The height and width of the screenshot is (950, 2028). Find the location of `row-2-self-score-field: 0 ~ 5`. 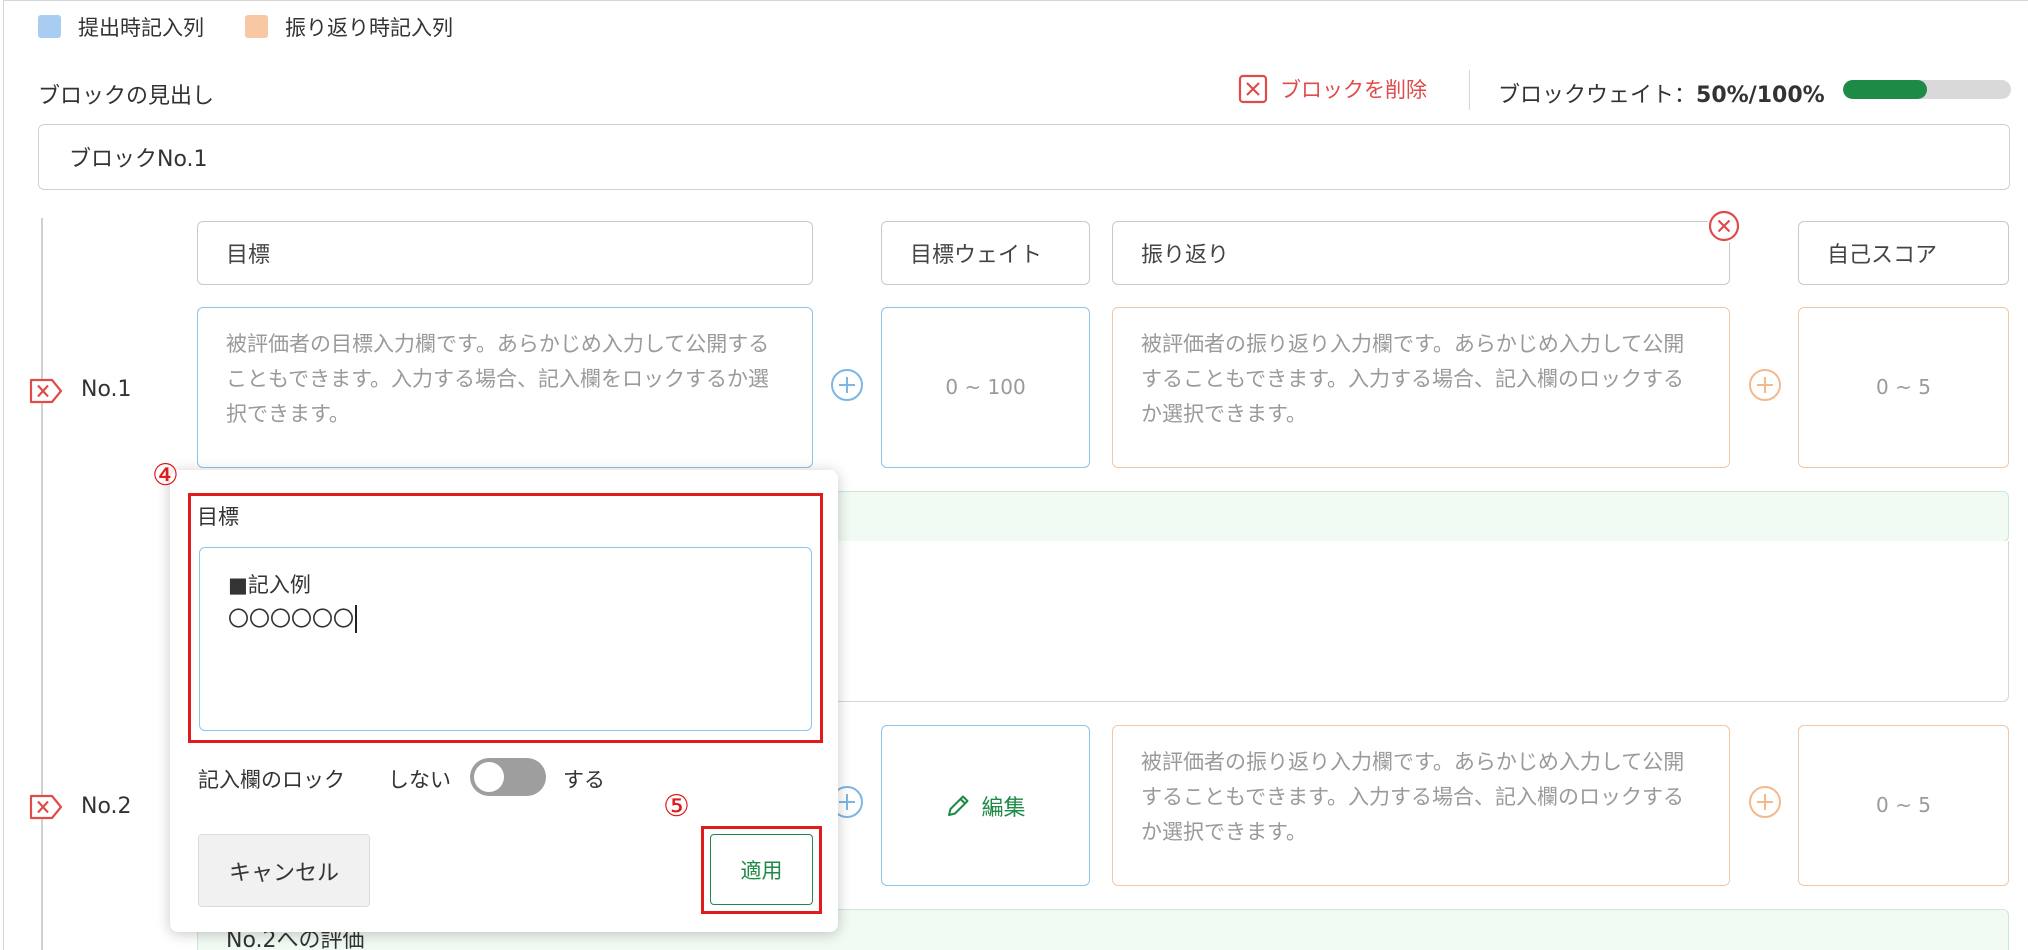

row-2-self-score-field: 0 ~ 5 is located at coordinates (1903, 805).